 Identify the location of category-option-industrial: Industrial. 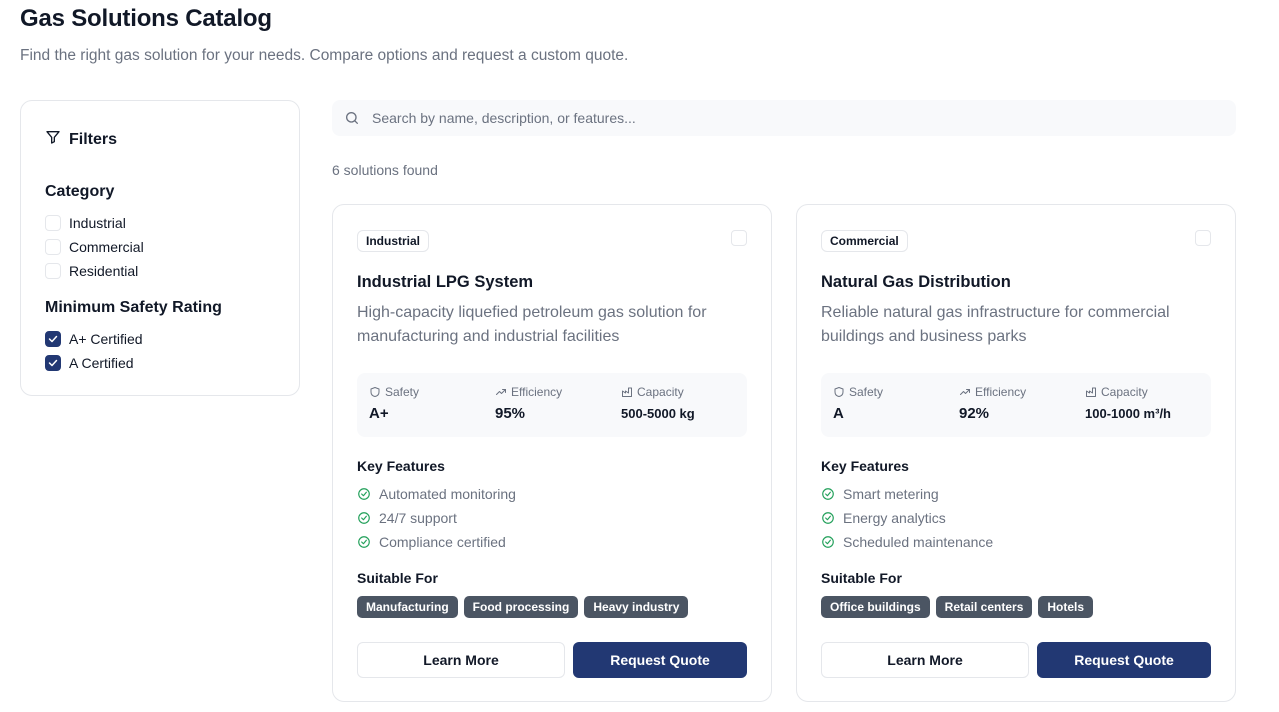
(85, 223).